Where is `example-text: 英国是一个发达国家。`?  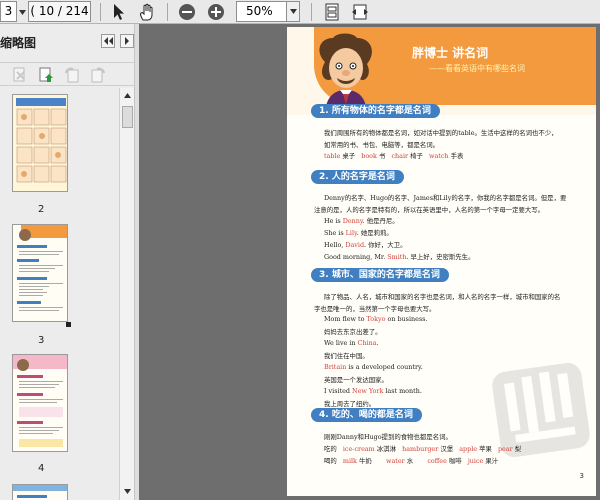 example-text: 英国是一个发达国家。 is located at coordinates (356, 380).